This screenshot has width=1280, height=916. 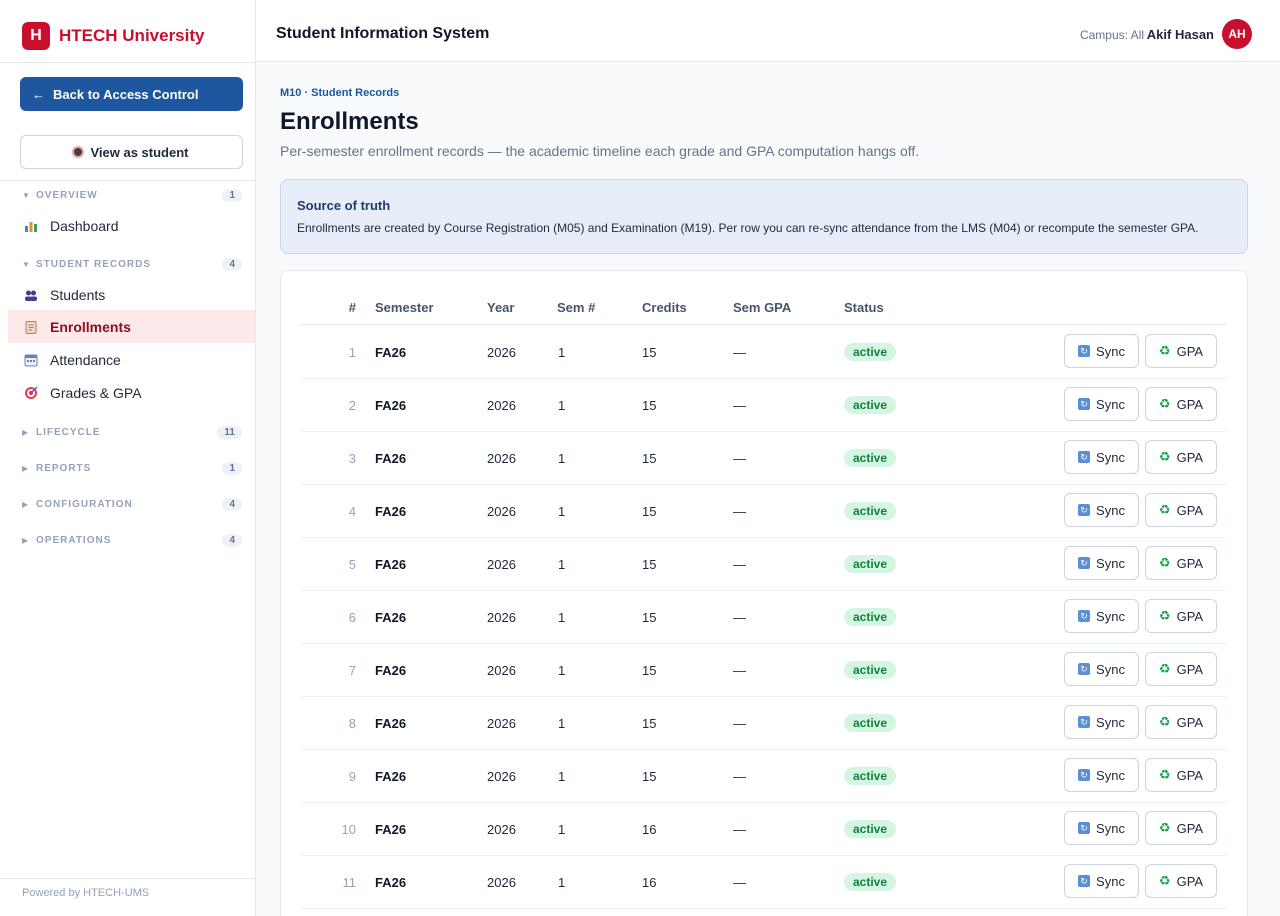 What do you see at coordinates (339, 93) in the screenshot?
I see `breadcrumb: M10 · Student Records` at bounding box center [339, 93].